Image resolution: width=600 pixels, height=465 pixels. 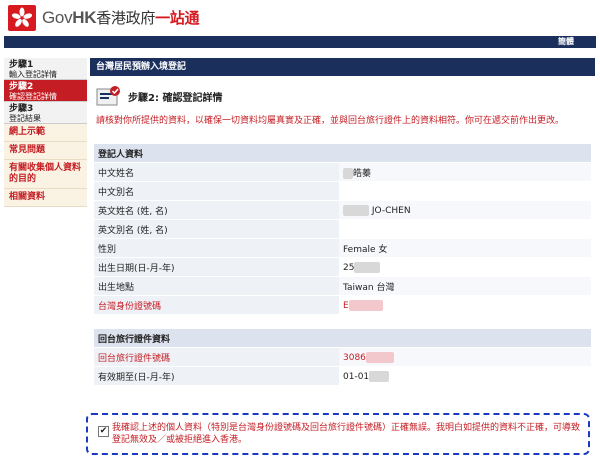 I want to click on field-label: 英文別名 (姓, 名), so click(x=216, y=229).